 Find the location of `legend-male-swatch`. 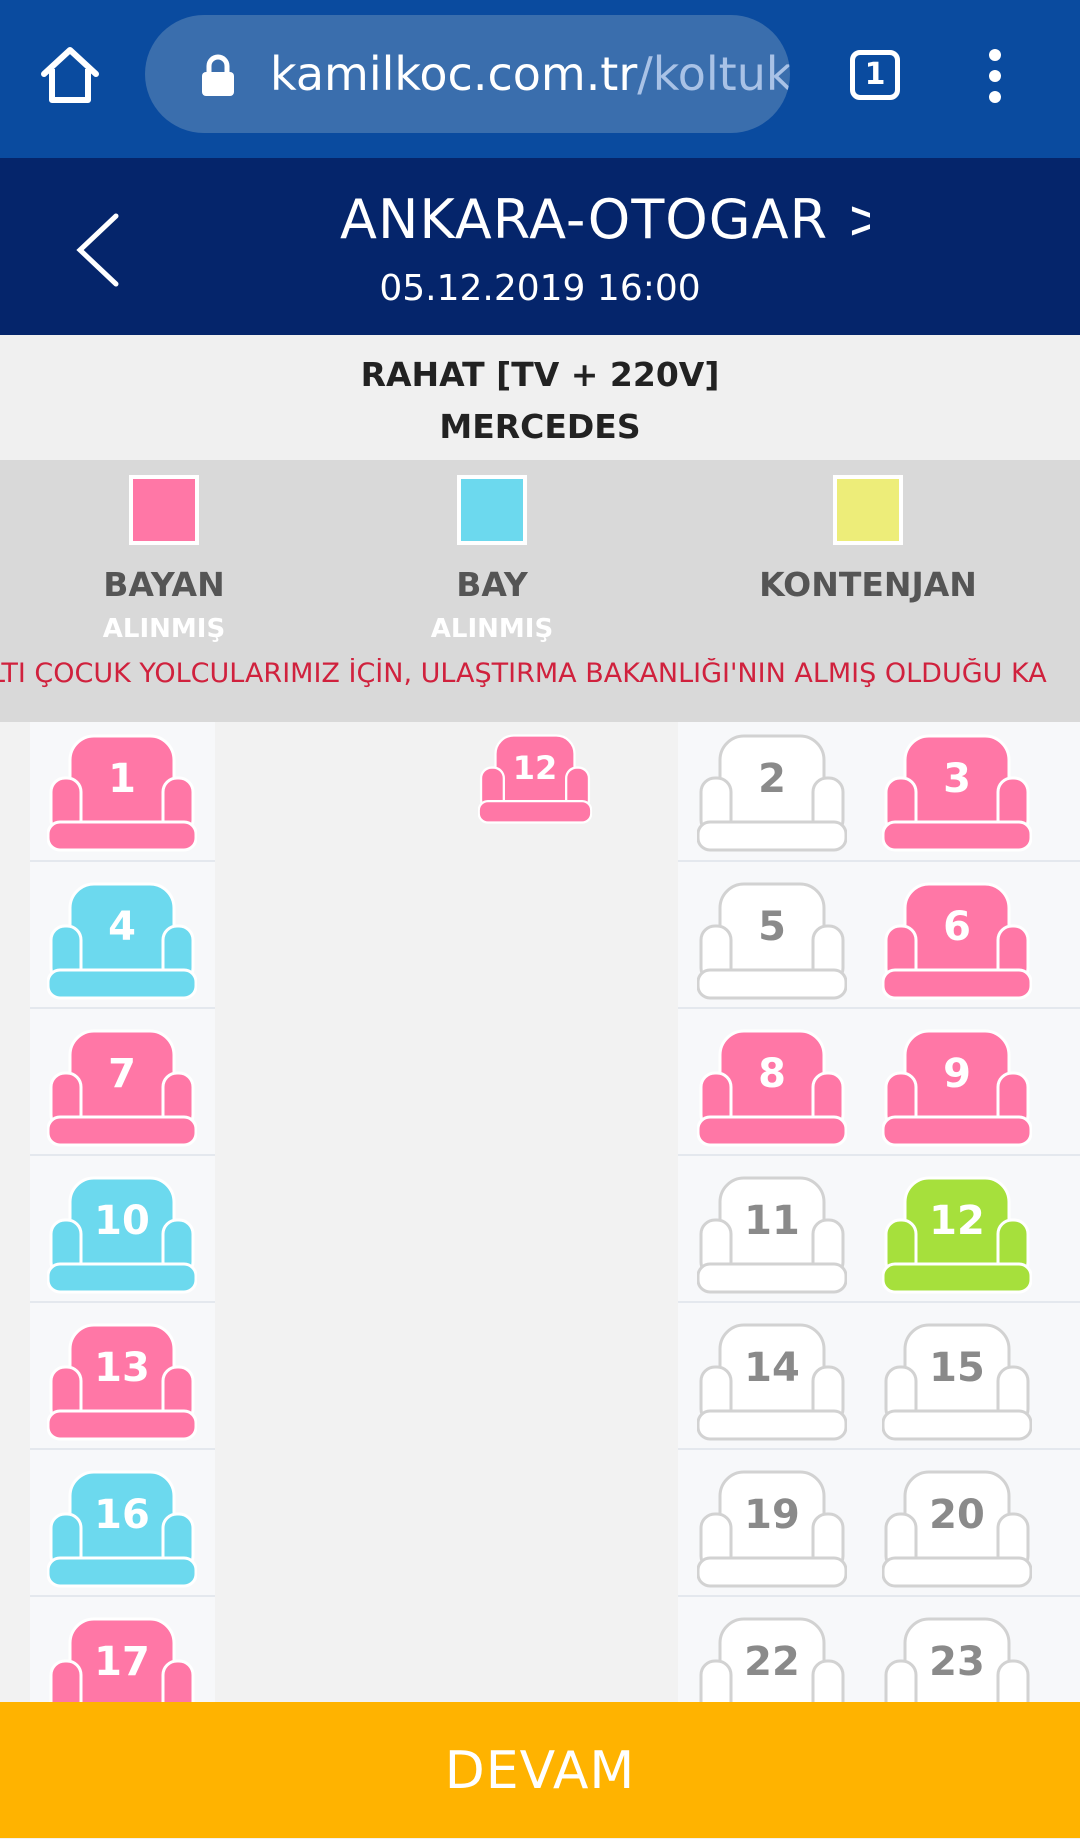

legend-male-swatch is located at coordinates (492, 510).